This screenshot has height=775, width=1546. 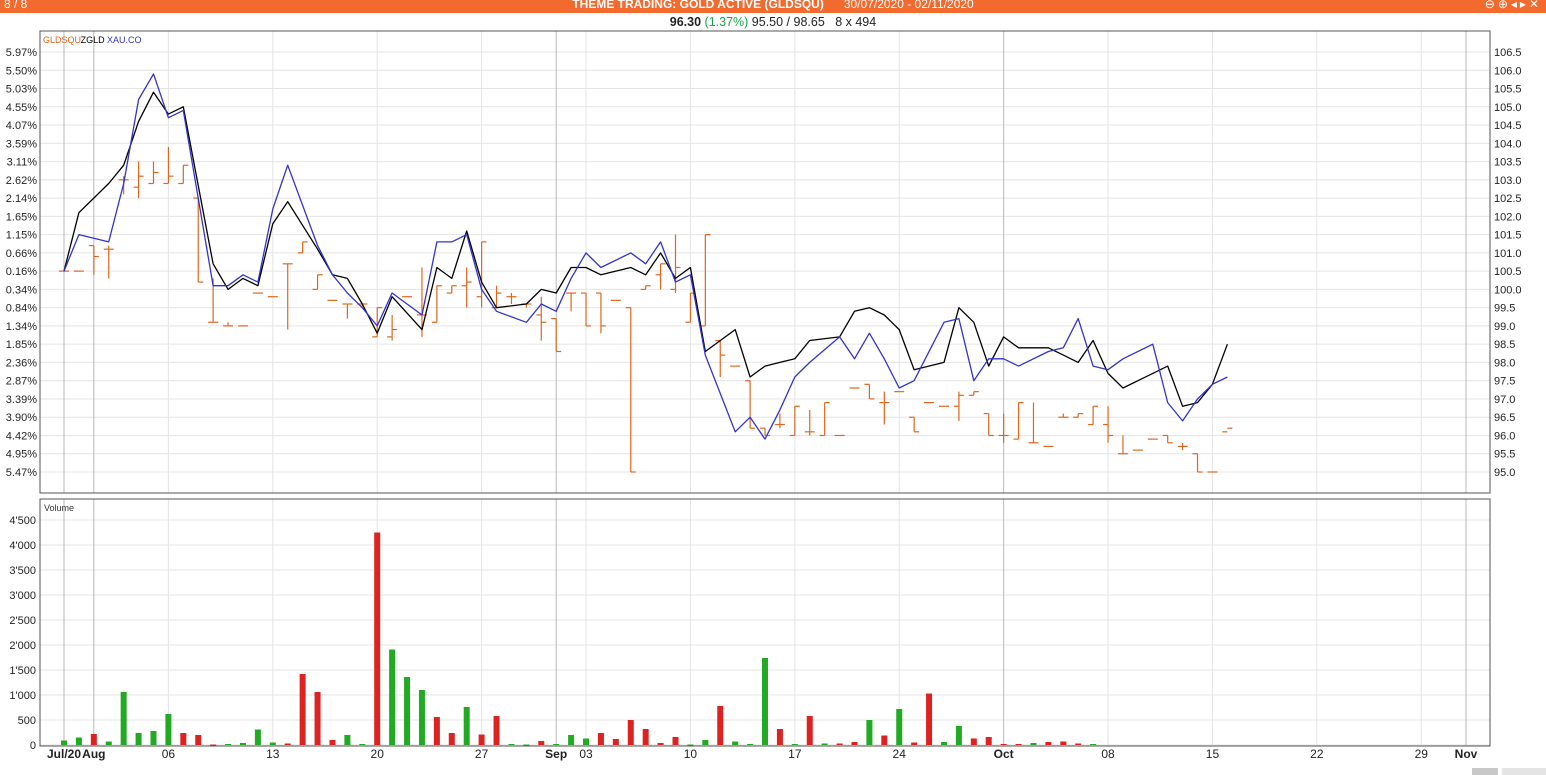 I want to click on left-tick-label: 0.66%, so click(x=21, y=254).